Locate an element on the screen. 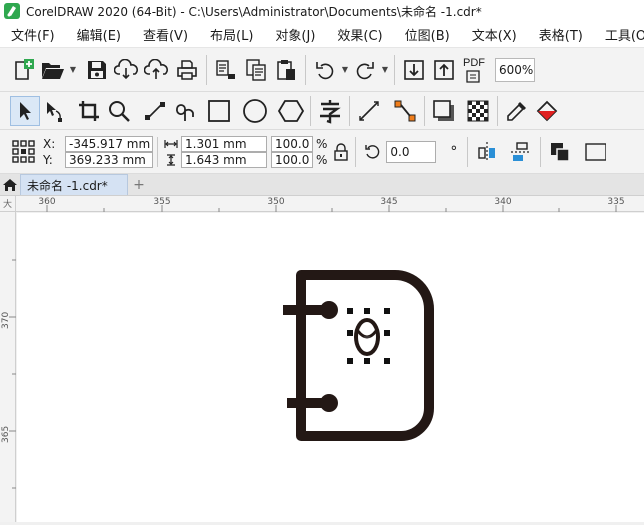  save-disk-icon is located at coordinates (97, 69).